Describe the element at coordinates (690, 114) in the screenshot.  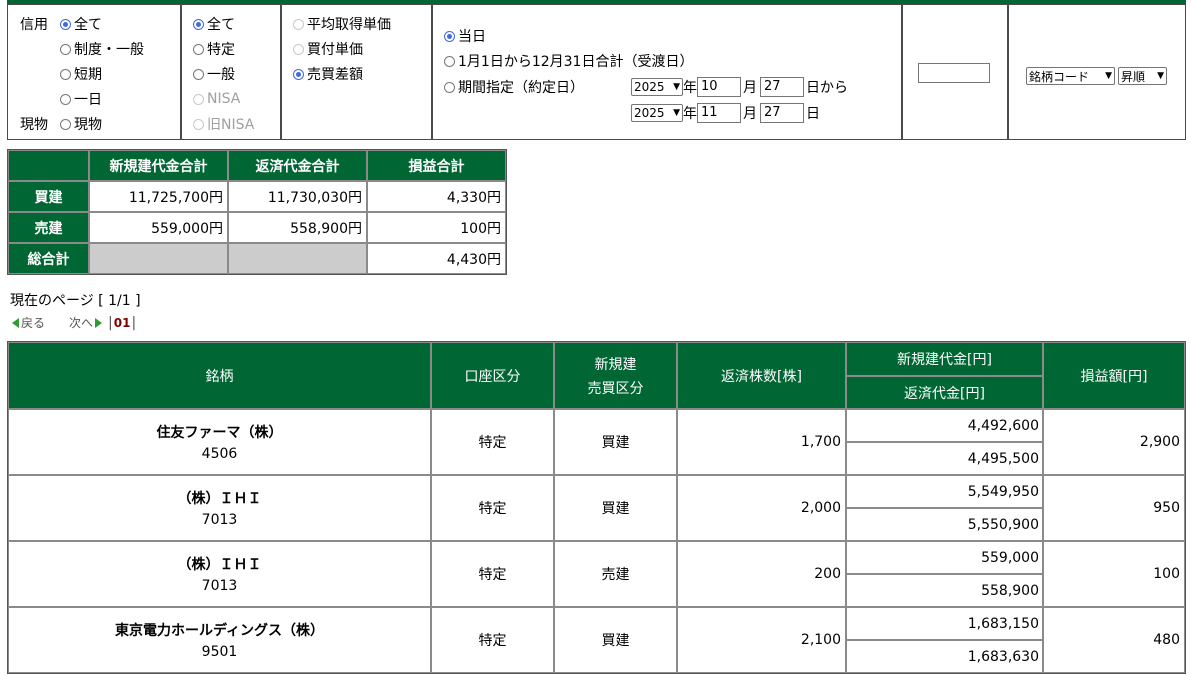
I see `to-year-unit: 年` at that location.